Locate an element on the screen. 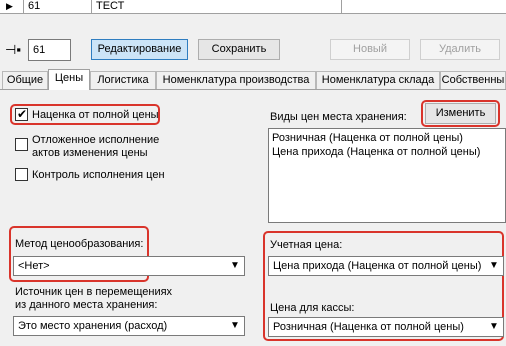 The height and width of the screenshot is (346, 506). markup-full-checkbox is located at coordinates (21, 114).